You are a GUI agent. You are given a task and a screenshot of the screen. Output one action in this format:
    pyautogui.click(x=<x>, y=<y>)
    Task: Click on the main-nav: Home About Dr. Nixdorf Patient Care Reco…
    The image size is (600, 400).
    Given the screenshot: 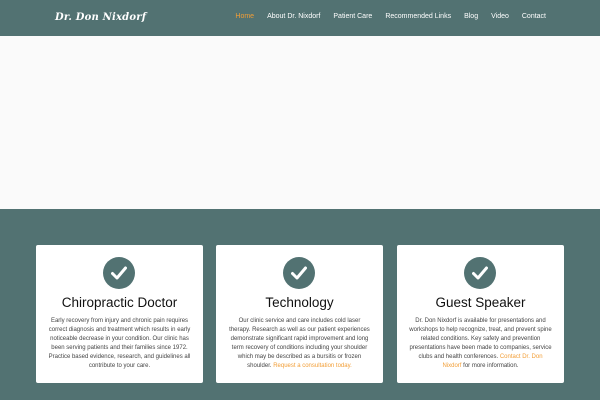 What is the action you would take?
    pyautogui.click(x=390, y=16)
    